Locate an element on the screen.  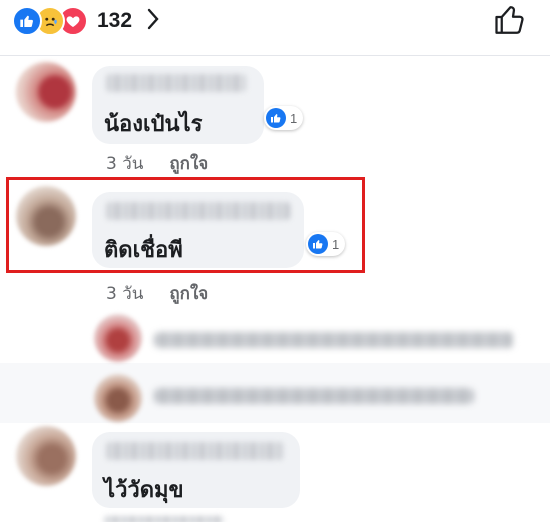
comment-text: ติดเชื่อพี is located at coordinates (143, 250).